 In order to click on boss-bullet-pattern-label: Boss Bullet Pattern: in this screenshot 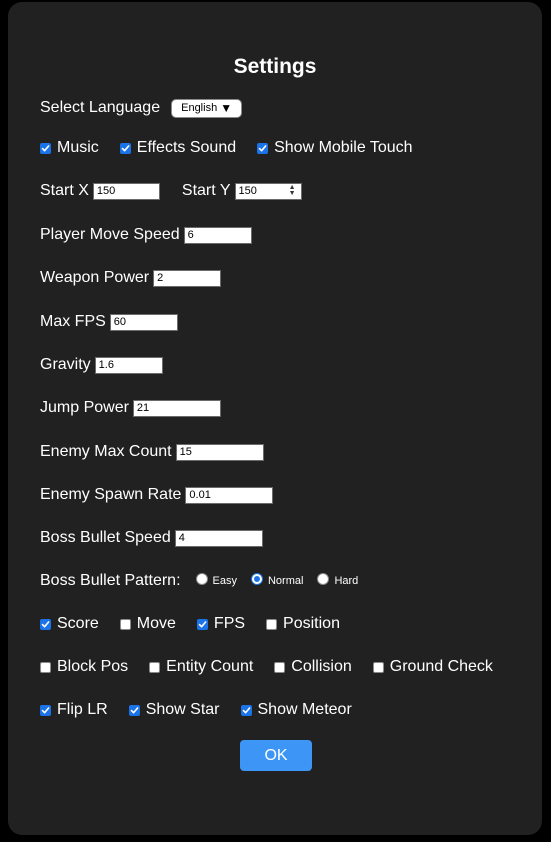, I will do `click(110, 580)`.